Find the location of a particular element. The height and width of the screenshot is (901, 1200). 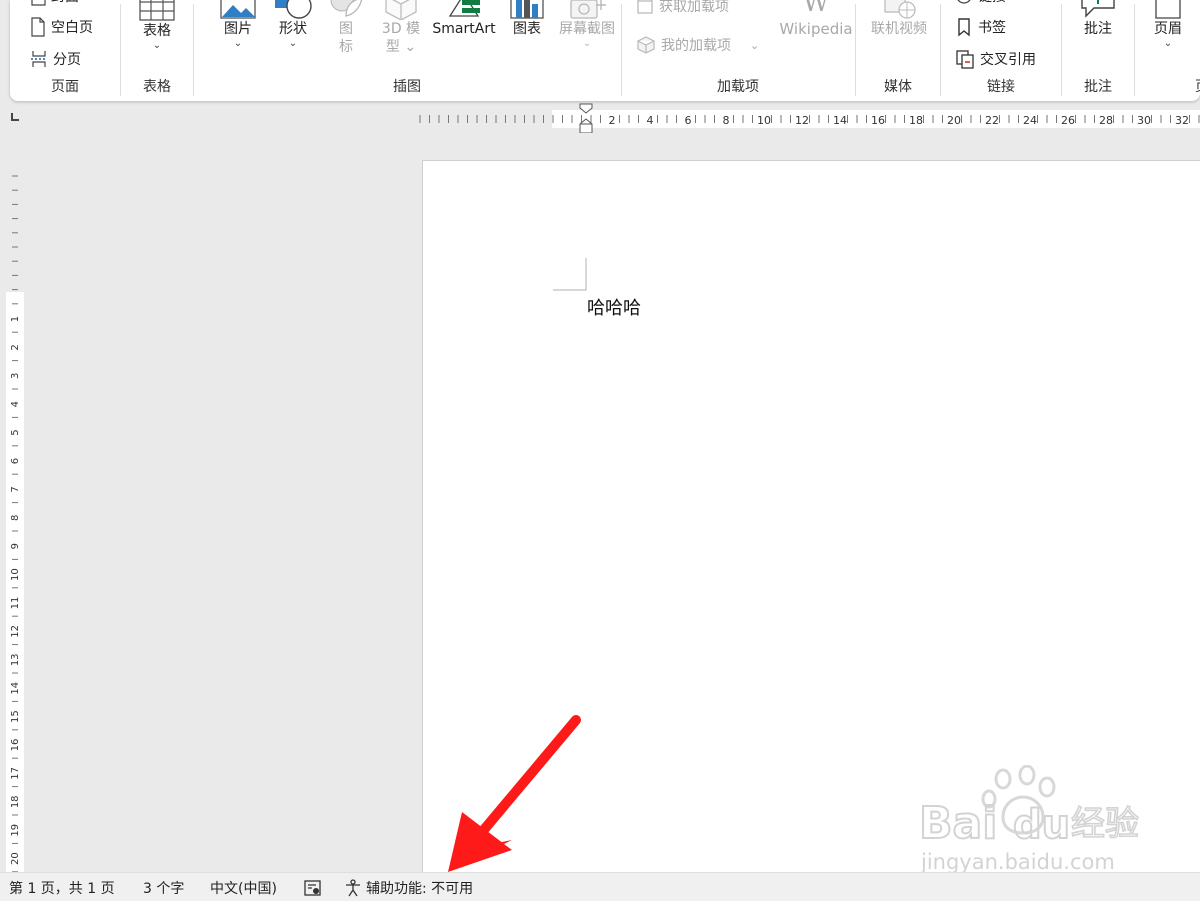

ruler-number: 5 is located at coordinates (15, 432).